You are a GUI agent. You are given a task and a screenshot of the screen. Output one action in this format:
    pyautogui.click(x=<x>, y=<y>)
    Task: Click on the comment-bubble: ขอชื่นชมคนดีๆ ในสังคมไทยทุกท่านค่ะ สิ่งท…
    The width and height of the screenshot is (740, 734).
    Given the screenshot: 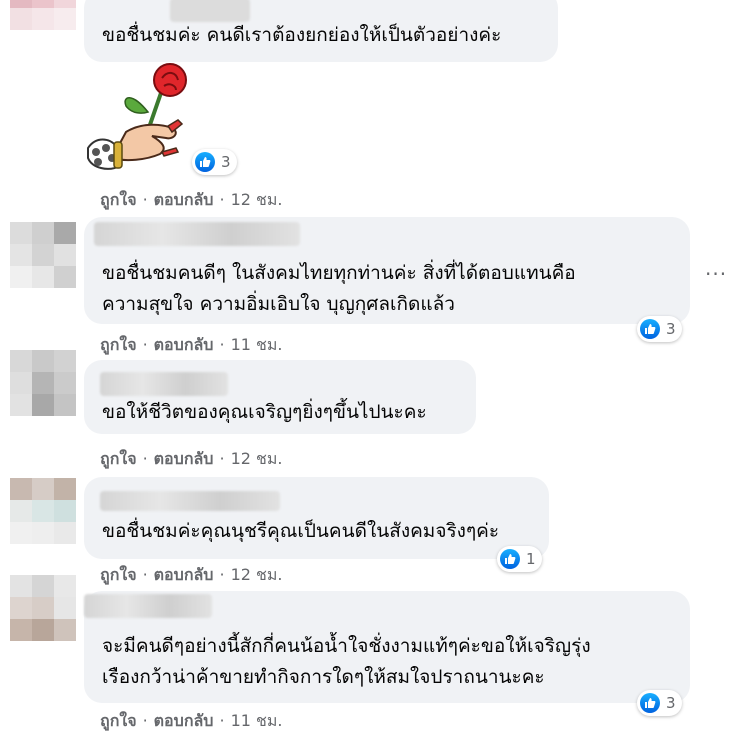 What is the action you would take?
    pyautogui.click(x=387, y=270)
    